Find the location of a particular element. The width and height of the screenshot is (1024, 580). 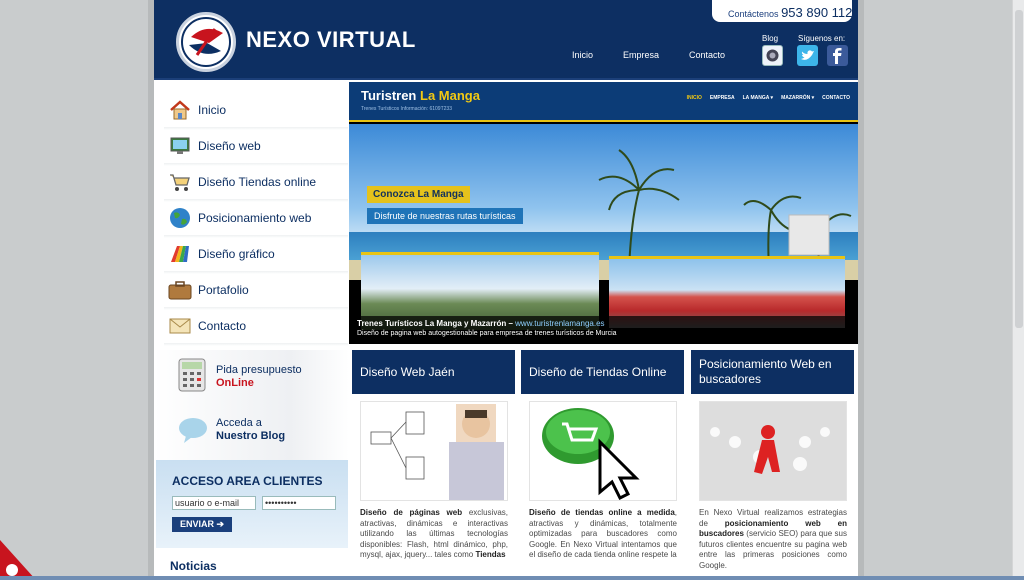

sidebar-item-inicio: Inicio is located at coordinates (256, 111).